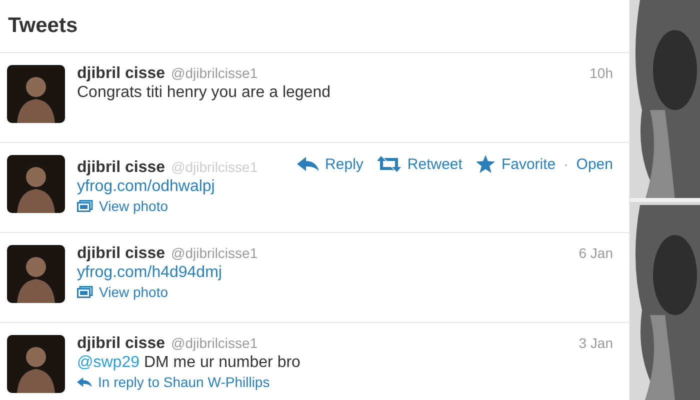 The width and height of the screenshot is (700, 400). Describe the element at coordinates (419, 164) in the screenshot. I see `retweet-action: Retweet` at that location.